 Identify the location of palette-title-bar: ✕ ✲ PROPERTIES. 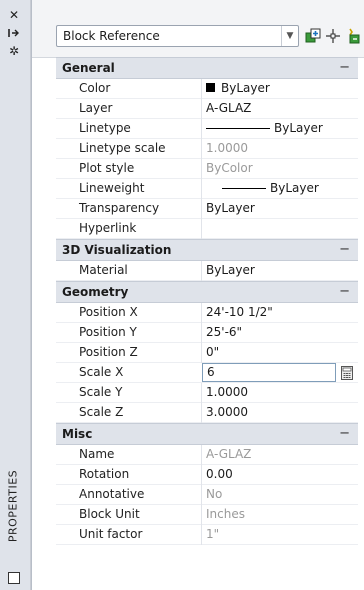
(15, 295).